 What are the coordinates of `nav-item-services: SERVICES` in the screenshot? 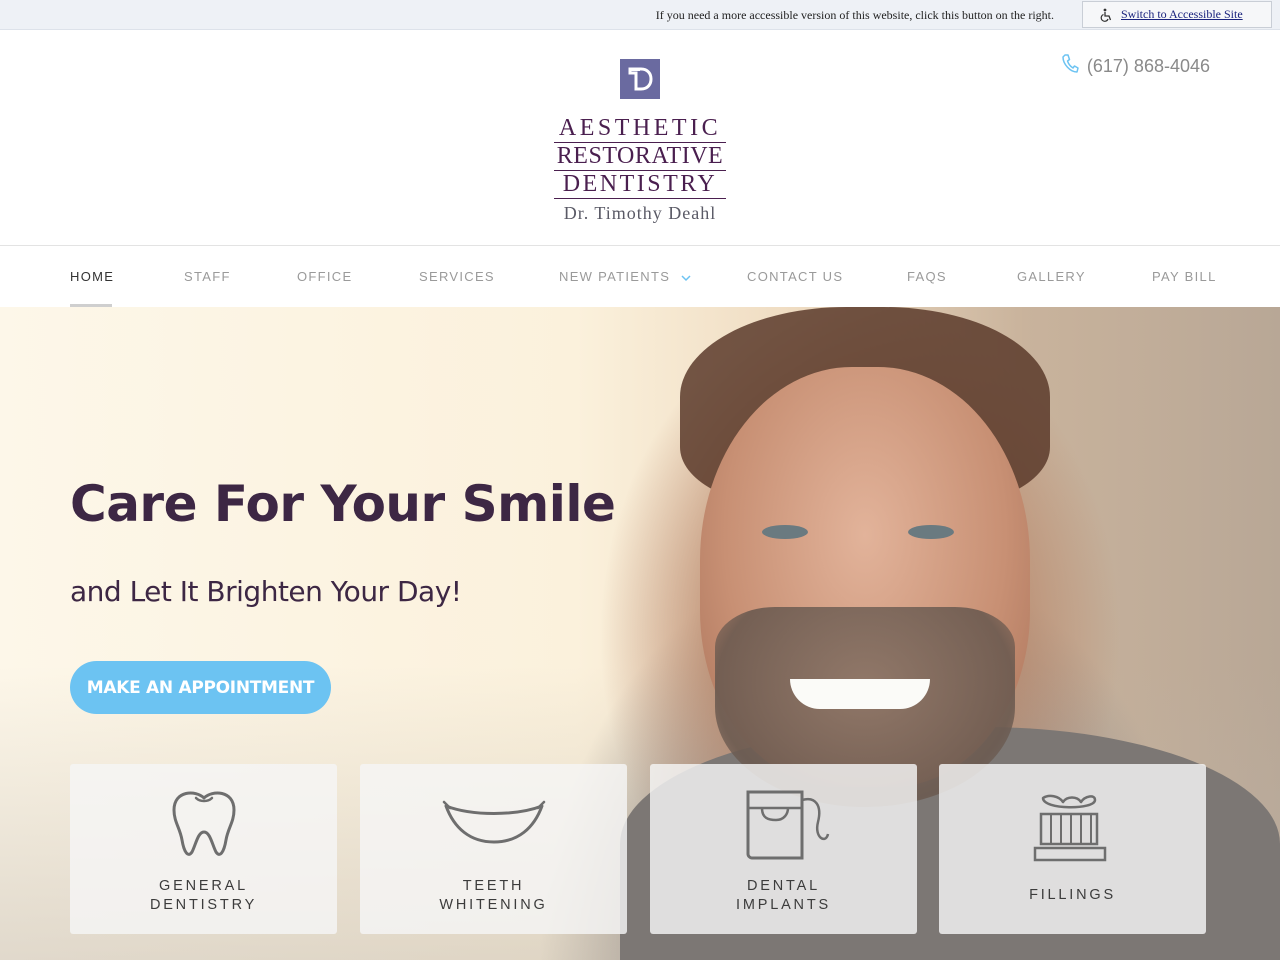 It's located at (457, 276).